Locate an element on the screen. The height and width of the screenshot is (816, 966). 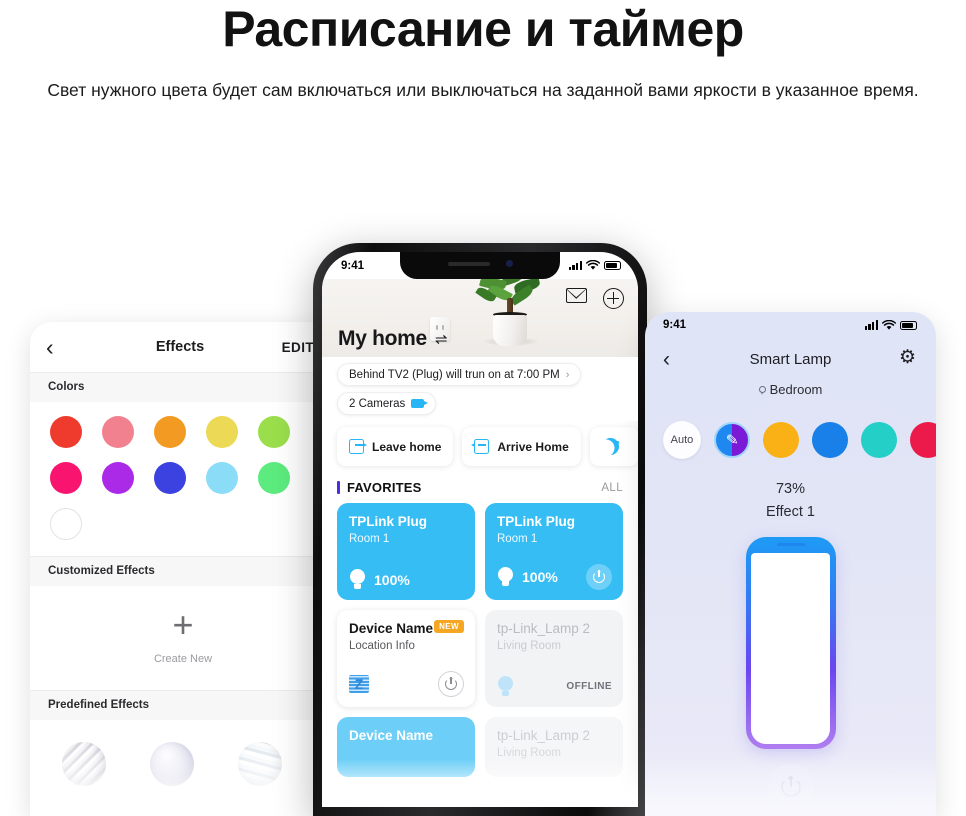
edit-button: EDIT is located at coordinates (298, 347).